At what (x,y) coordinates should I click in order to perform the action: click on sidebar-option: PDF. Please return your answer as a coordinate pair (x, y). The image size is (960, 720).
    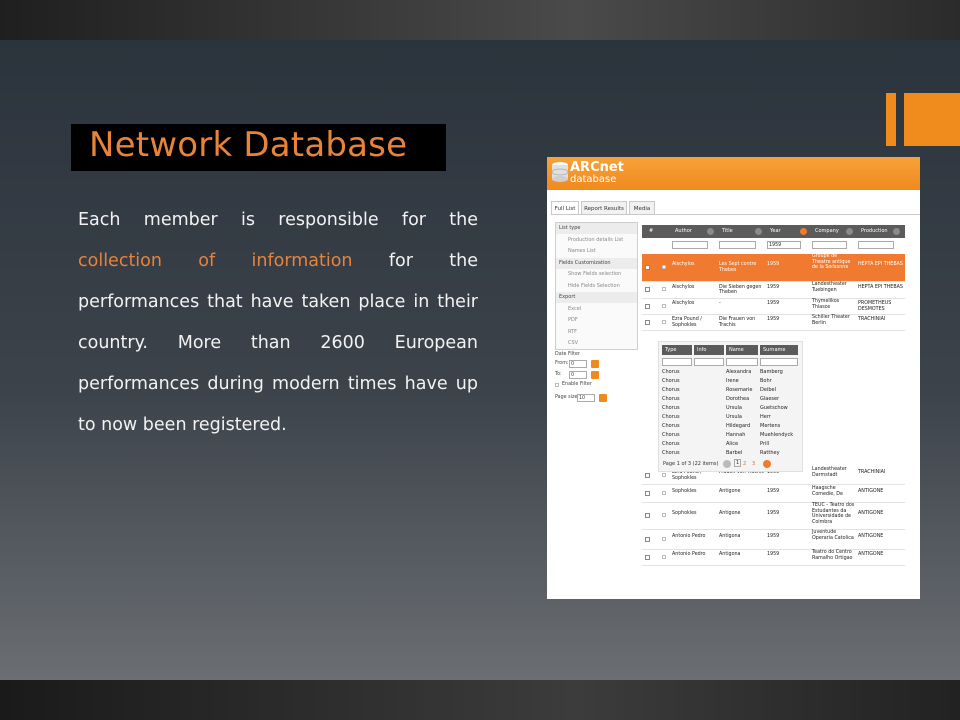
    Looking at the image, I should click on (596, 320).